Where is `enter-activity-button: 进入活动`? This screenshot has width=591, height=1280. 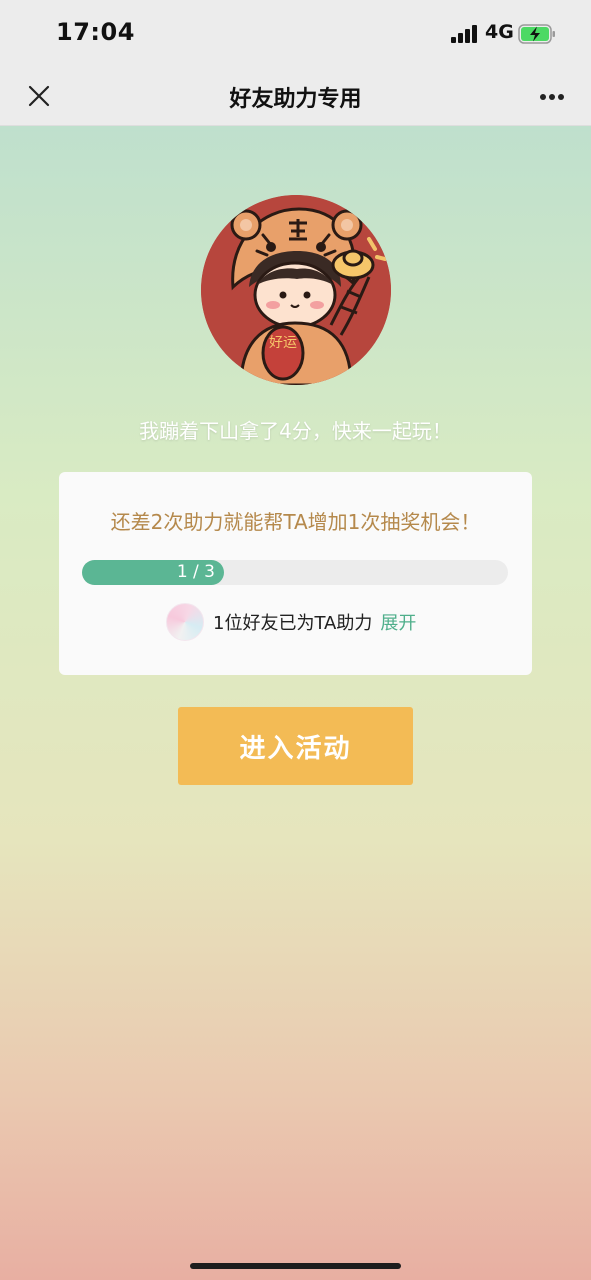
enter-activity-button: 进入活动 is located at coordinates (295, 746).